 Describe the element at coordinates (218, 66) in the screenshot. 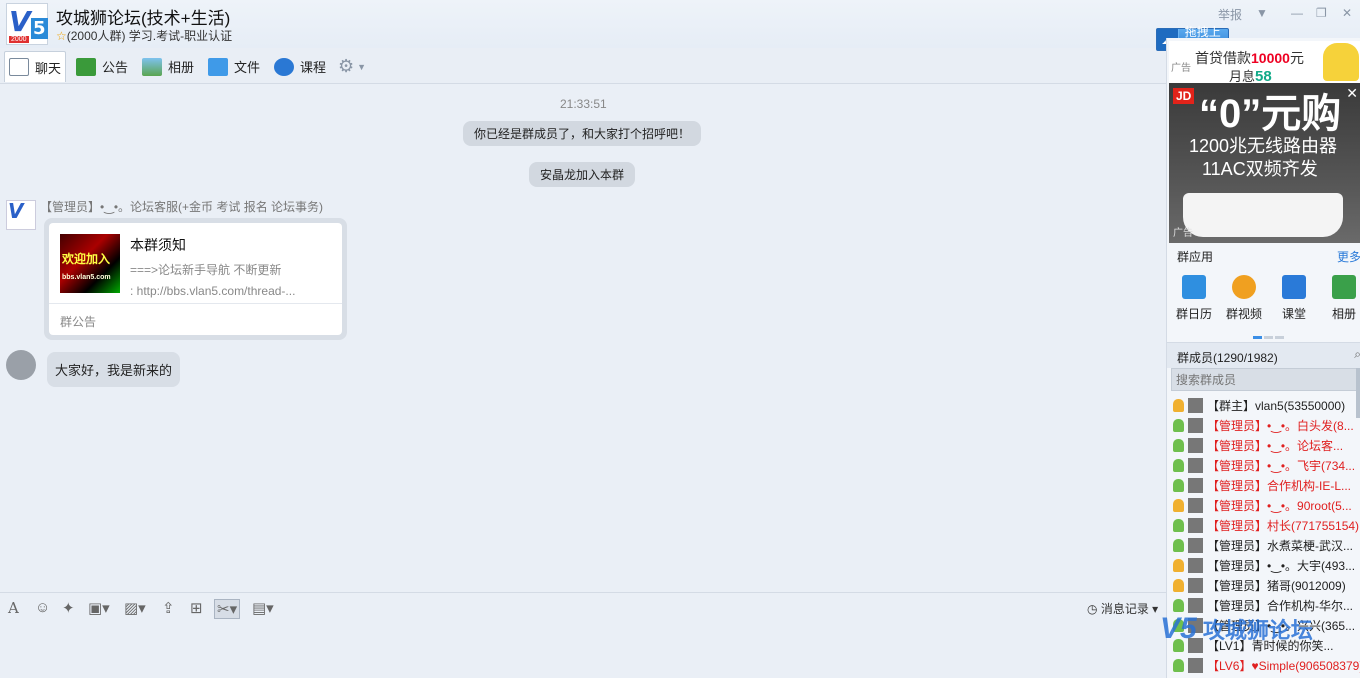

I see `folder-icon` at that location.